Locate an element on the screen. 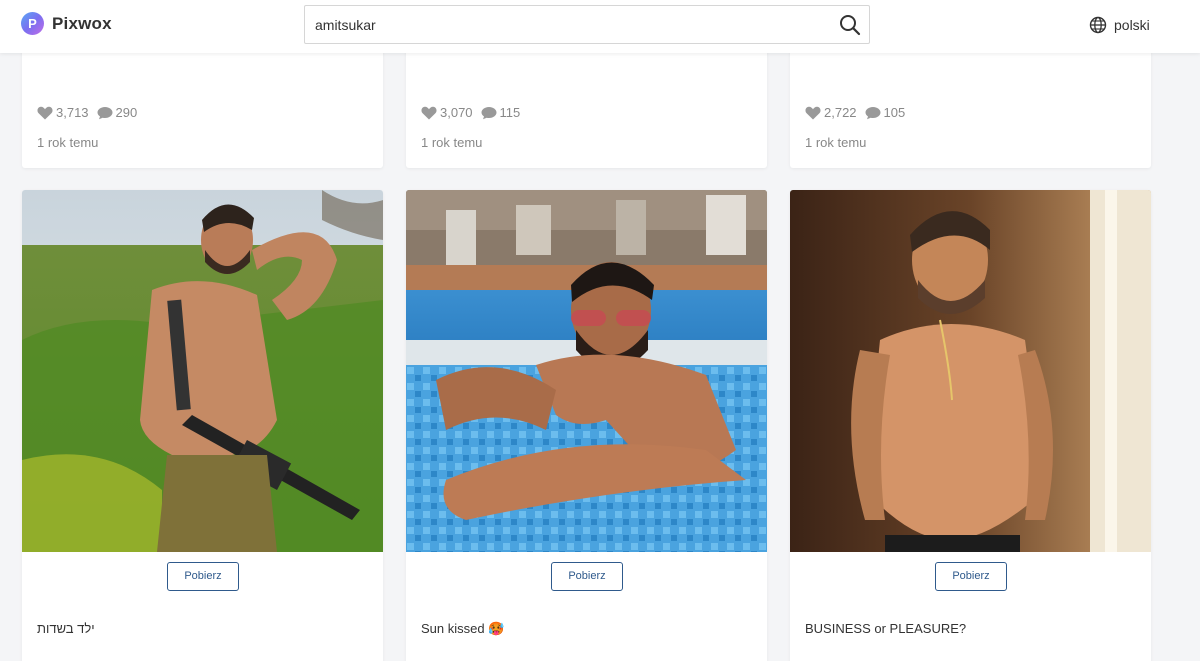 The image size is (1200, 661). post-card-stats: 2,722 105 1 rok temu is located at coordinates (970, 109).